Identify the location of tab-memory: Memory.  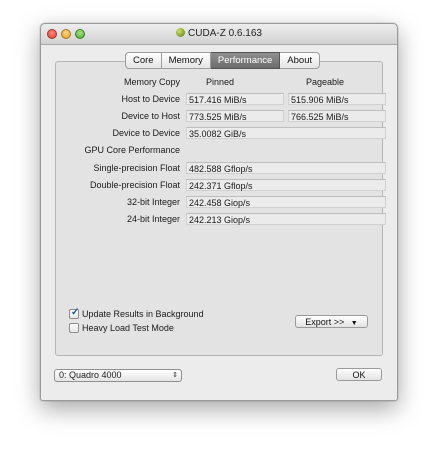
(186, 60).